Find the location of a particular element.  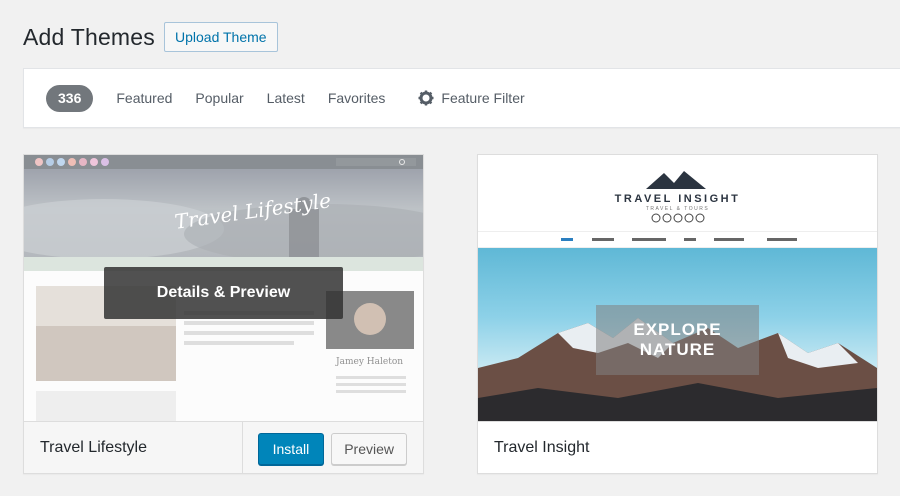

card-footer: Travel Insight is located at coordinates (677, 447).